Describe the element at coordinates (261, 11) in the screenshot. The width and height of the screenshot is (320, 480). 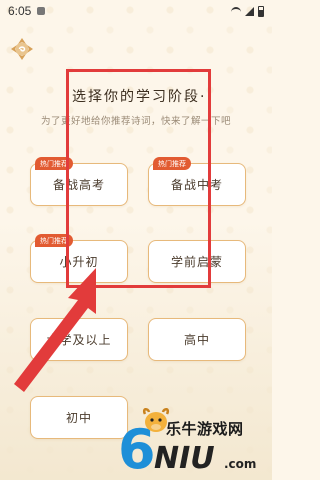
I see `battery-icon` at that location.